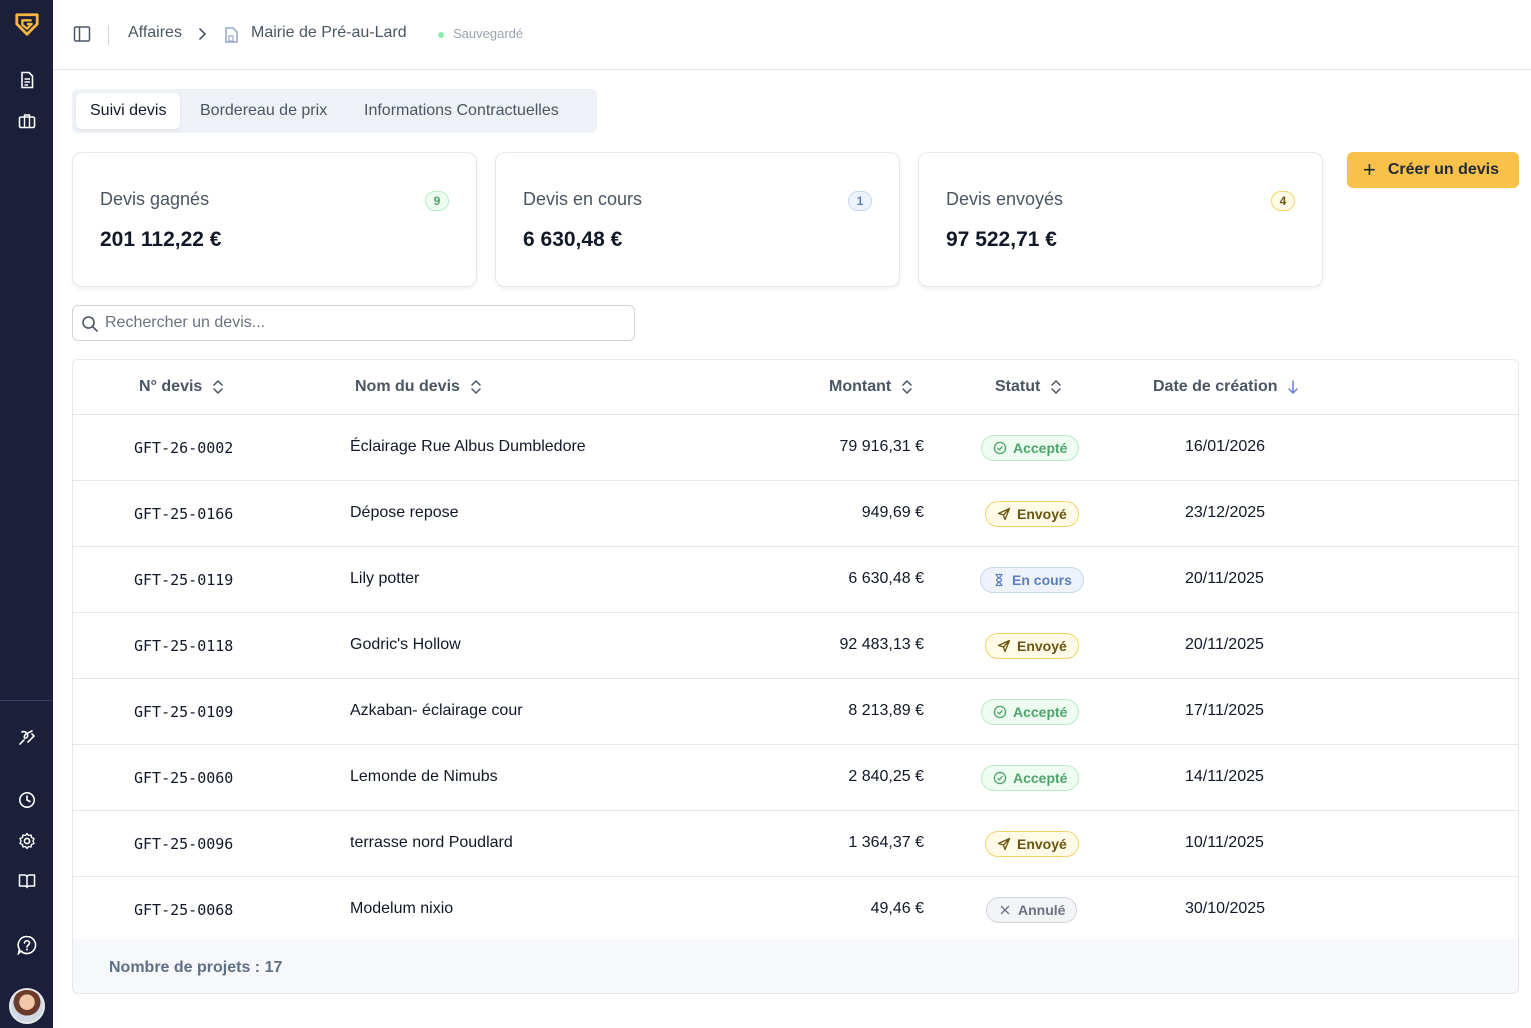 This screenshot has width=1531, height=1028. I want to click on search-box, so click(353, 323).